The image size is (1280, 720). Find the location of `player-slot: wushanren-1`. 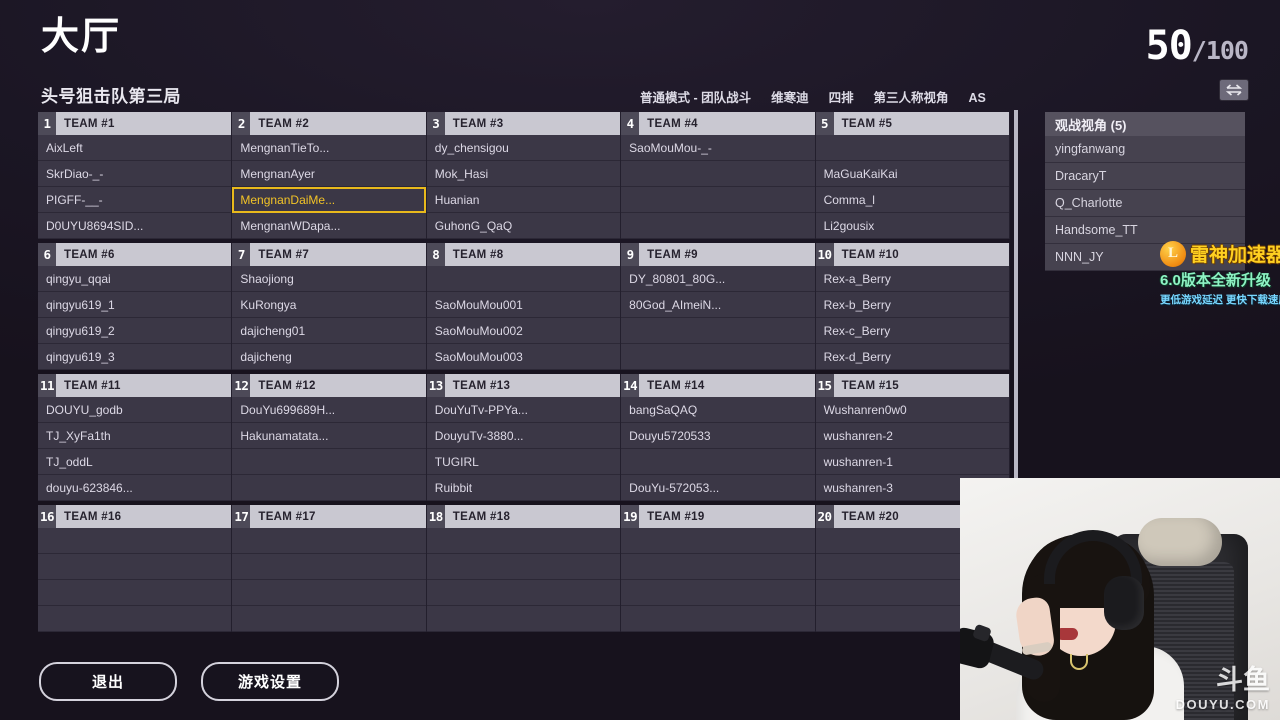

player-slot: wushanren-1 is located at coordinates (912, 462).